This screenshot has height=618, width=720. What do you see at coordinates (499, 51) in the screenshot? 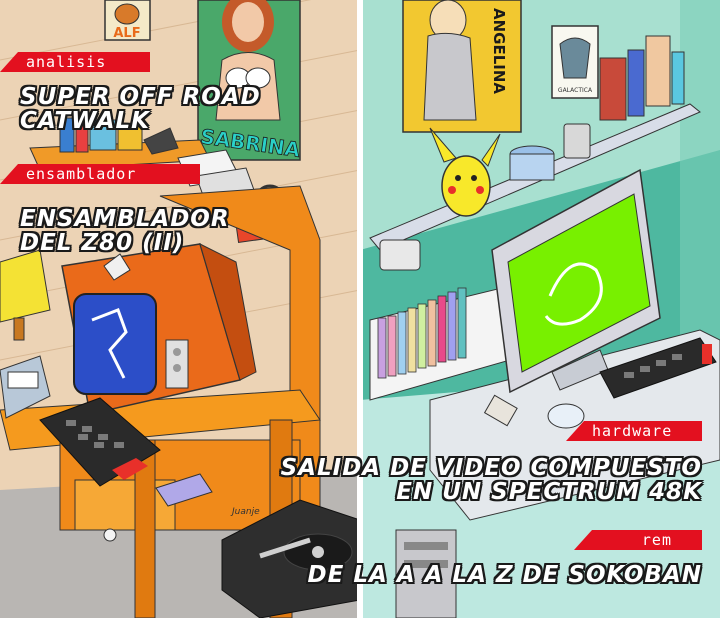
I see `angelina-poster-text: ANGELINA` at bounding box center [499, 51].